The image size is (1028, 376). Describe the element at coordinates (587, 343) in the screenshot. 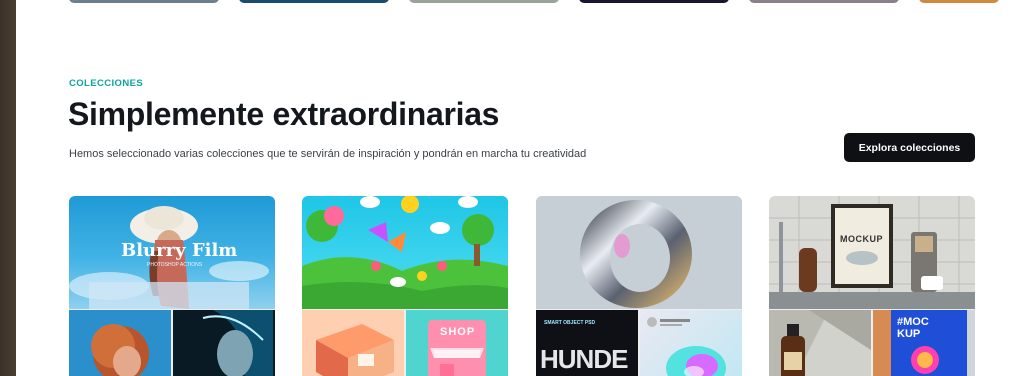

I see `collection-thumb: SMART OBJECT PSD HUNDE` at that location.